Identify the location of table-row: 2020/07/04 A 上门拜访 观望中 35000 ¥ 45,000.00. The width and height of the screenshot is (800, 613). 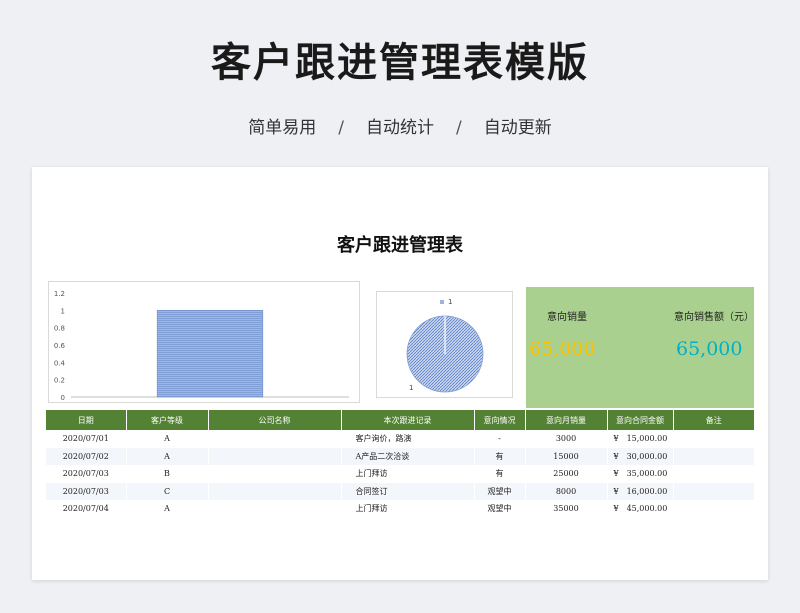
(400, 509).